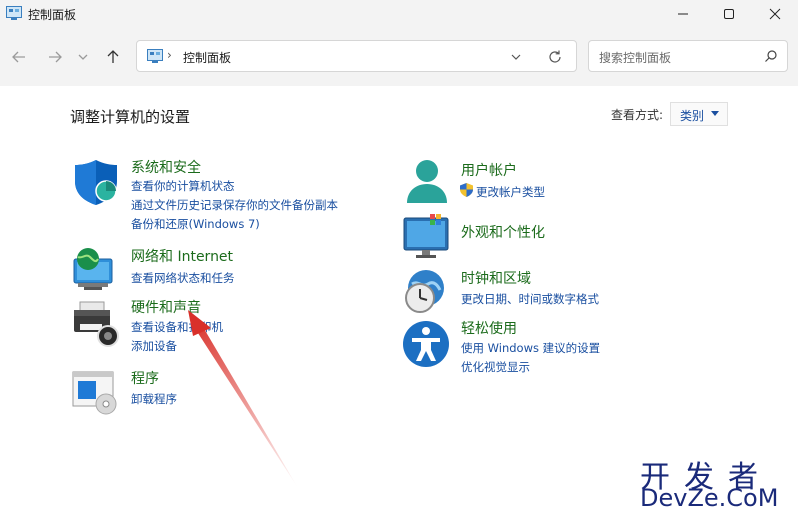 The height and width of the screenshot is (520, 798). Describe the element at coordinates (530, 348) in the screenshot. I see `link-windows-recommended-settings: 使用 Windows 建议的设置` at that location.